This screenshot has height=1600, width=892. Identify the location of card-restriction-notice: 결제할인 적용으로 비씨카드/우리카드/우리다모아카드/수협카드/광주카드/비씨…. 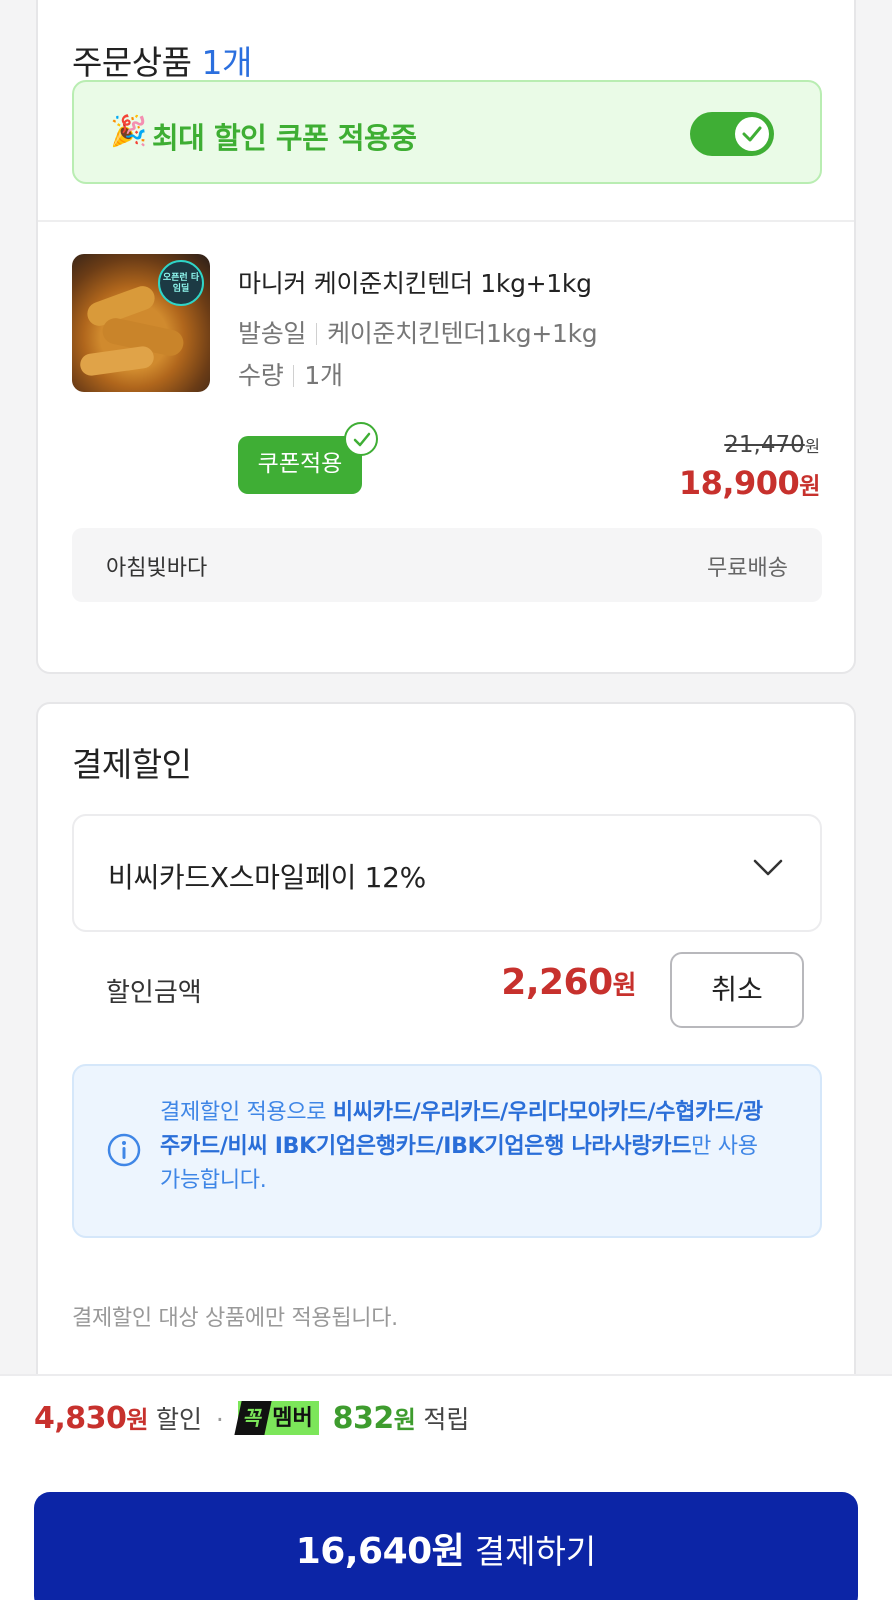
(447, 1151).